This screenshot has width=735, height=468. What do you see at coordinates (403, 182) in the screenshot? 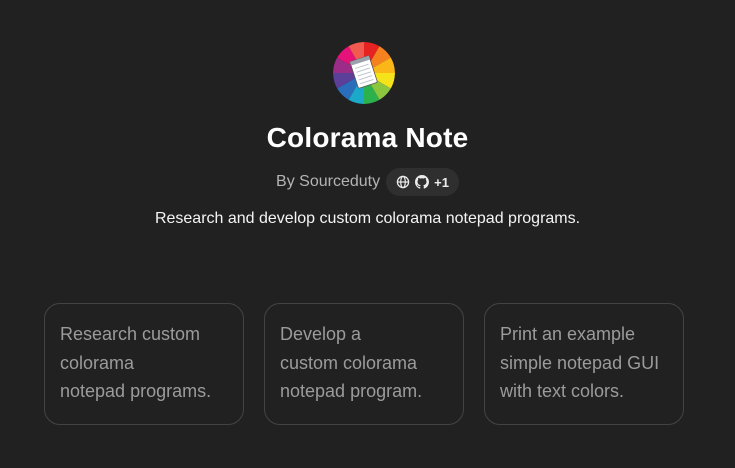
I see `globe-icon` at bounding box center [403, 182].